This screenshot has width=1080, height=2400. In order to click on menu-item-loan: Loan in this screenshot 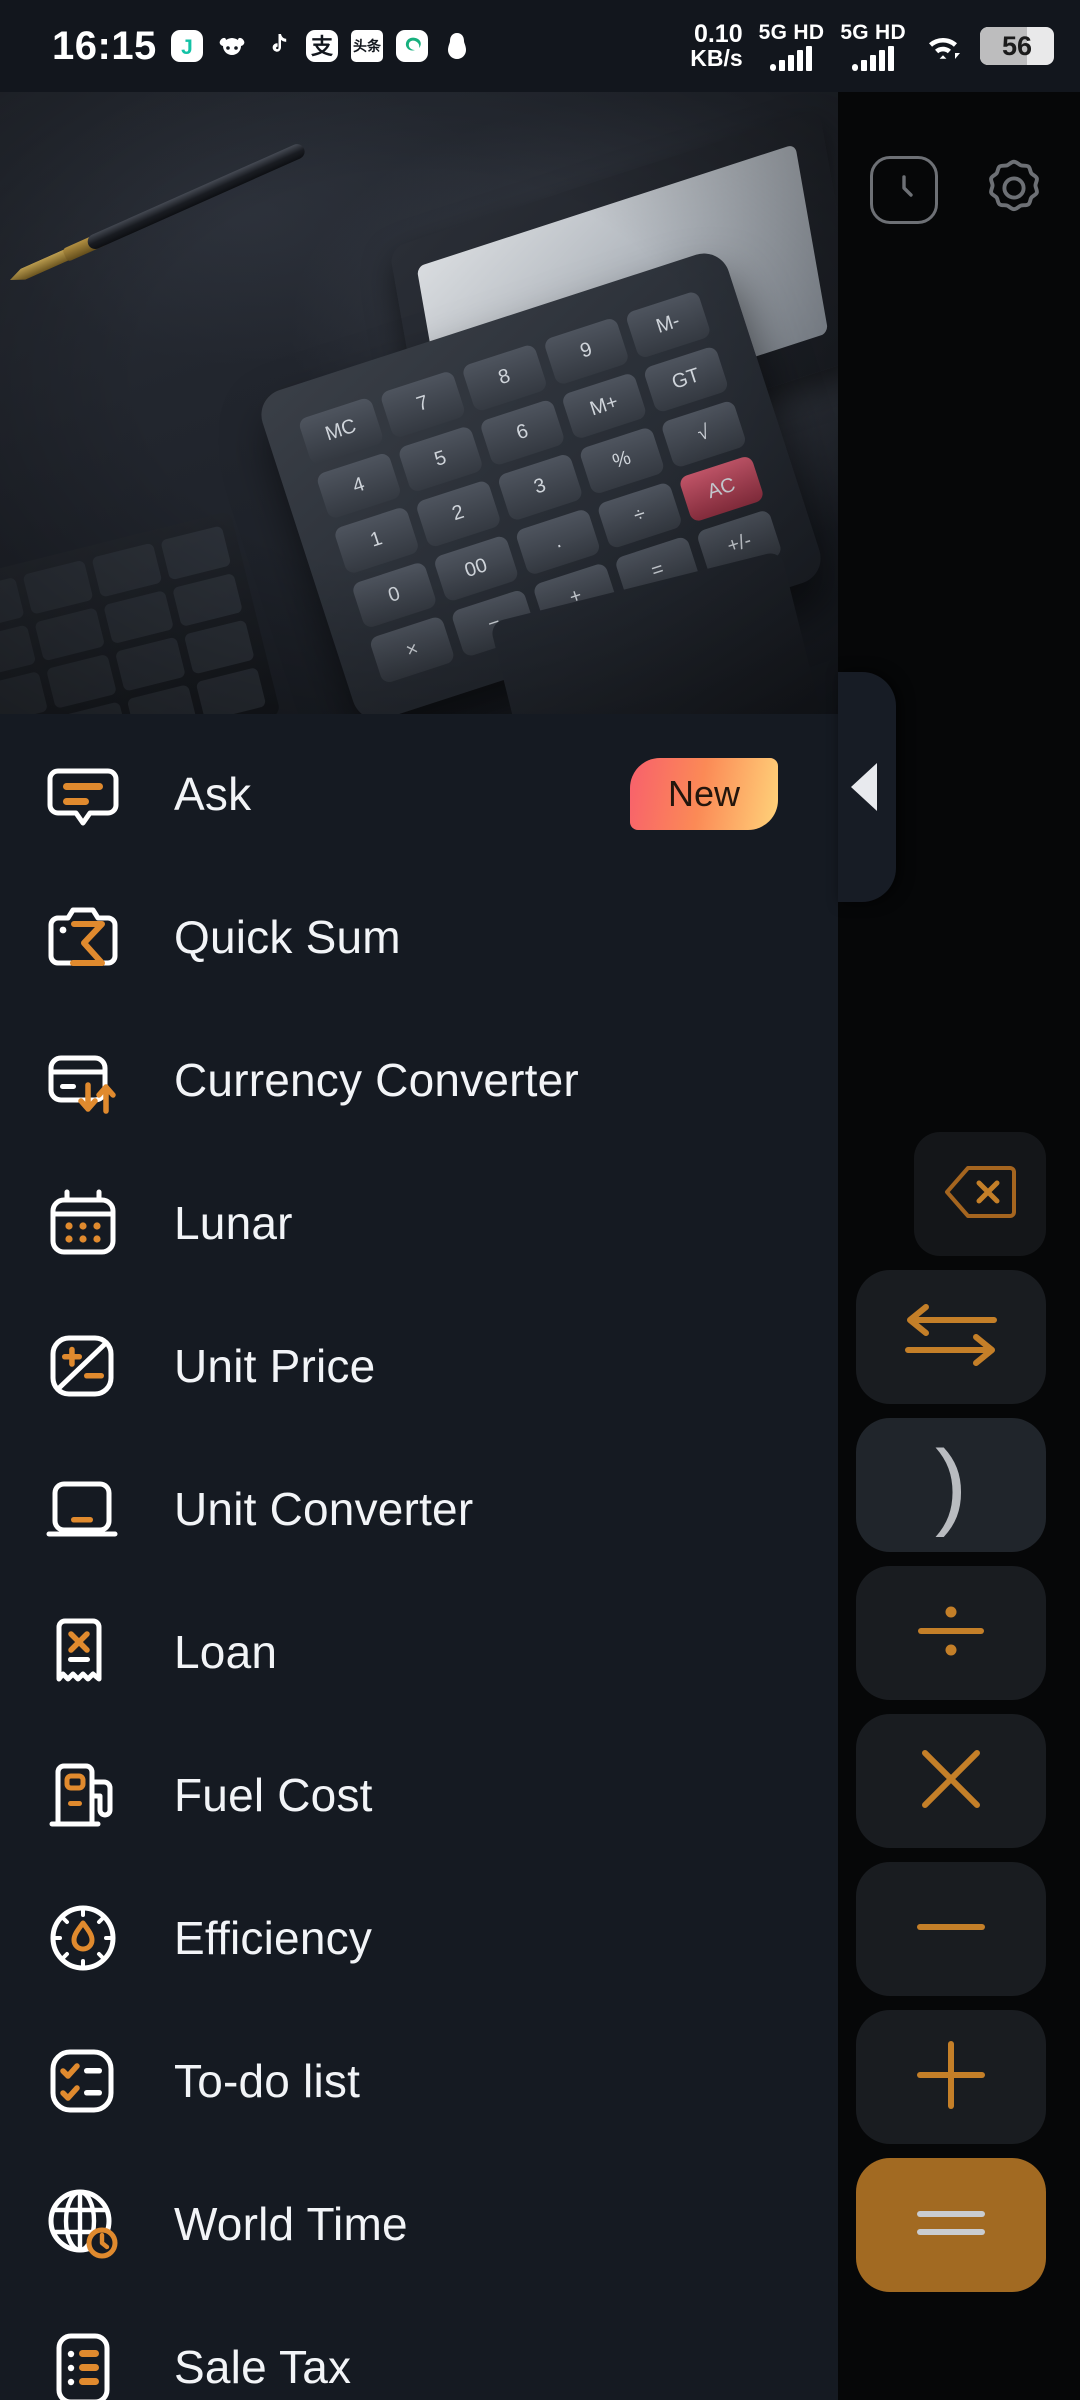, I will do `click(419, 1651)`.